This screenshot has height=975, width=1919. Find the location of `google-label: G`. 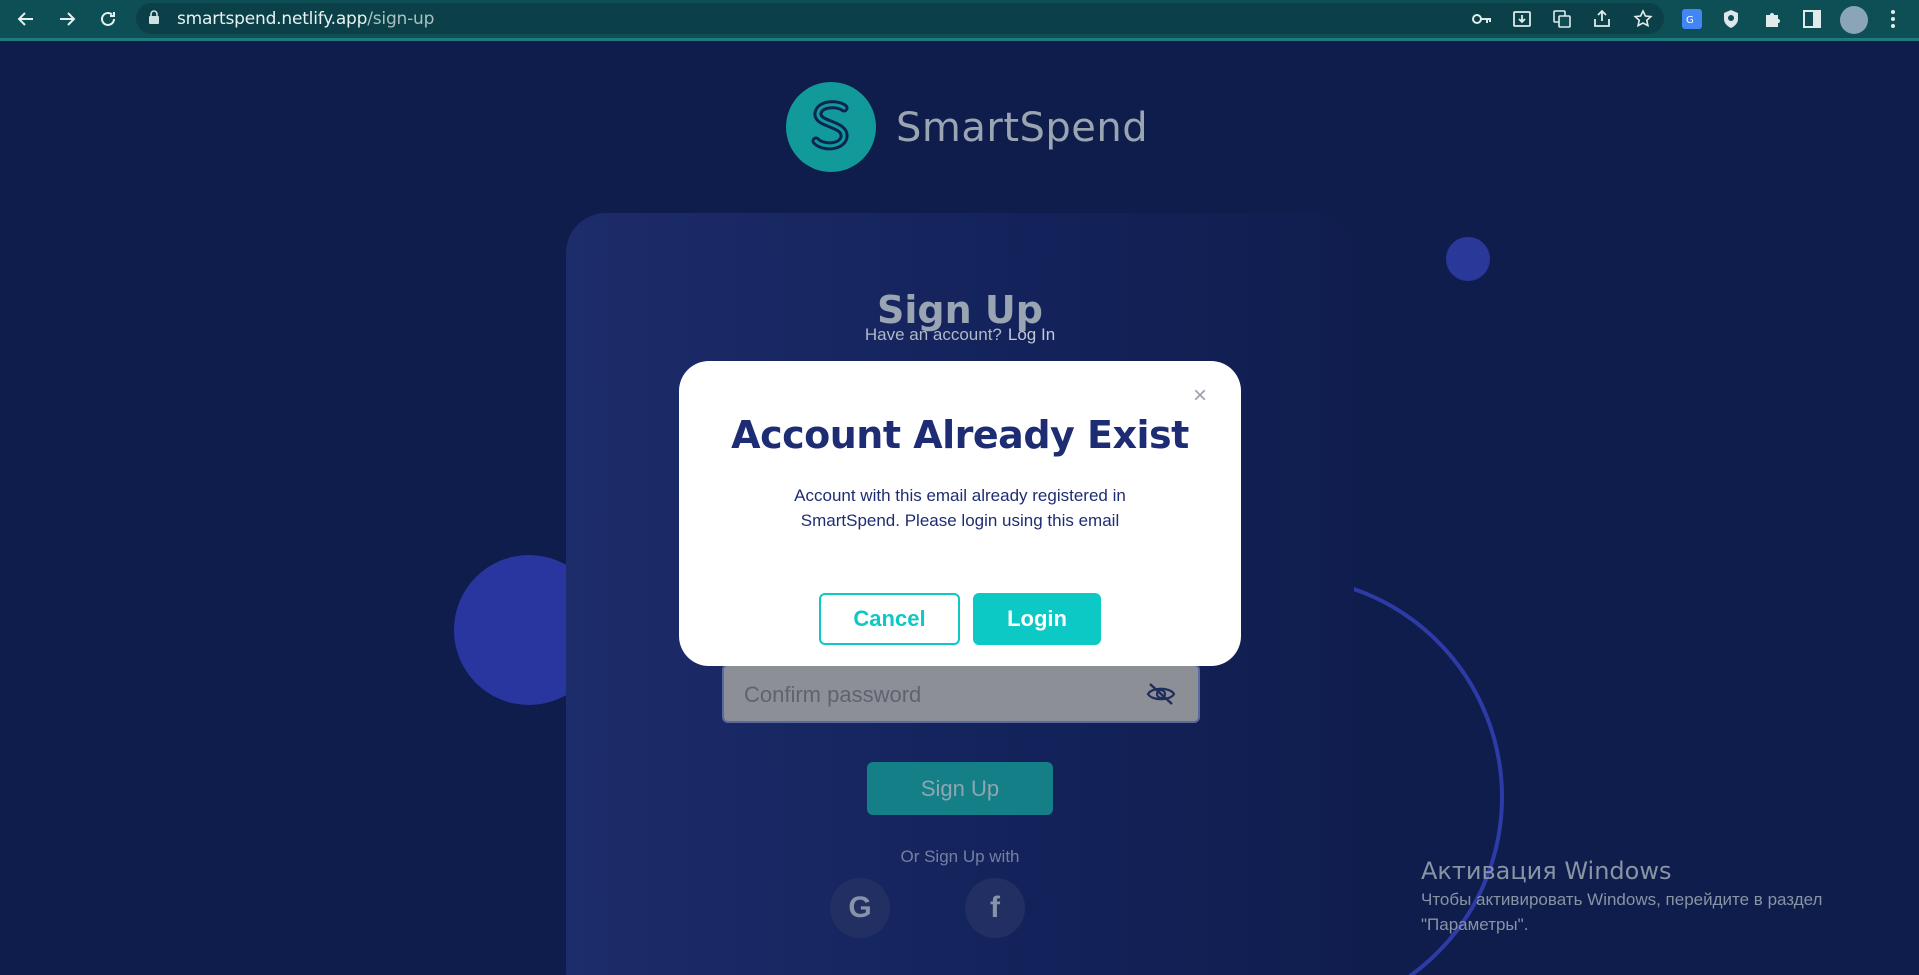

google-label: G is located at coordinates (860, 907).